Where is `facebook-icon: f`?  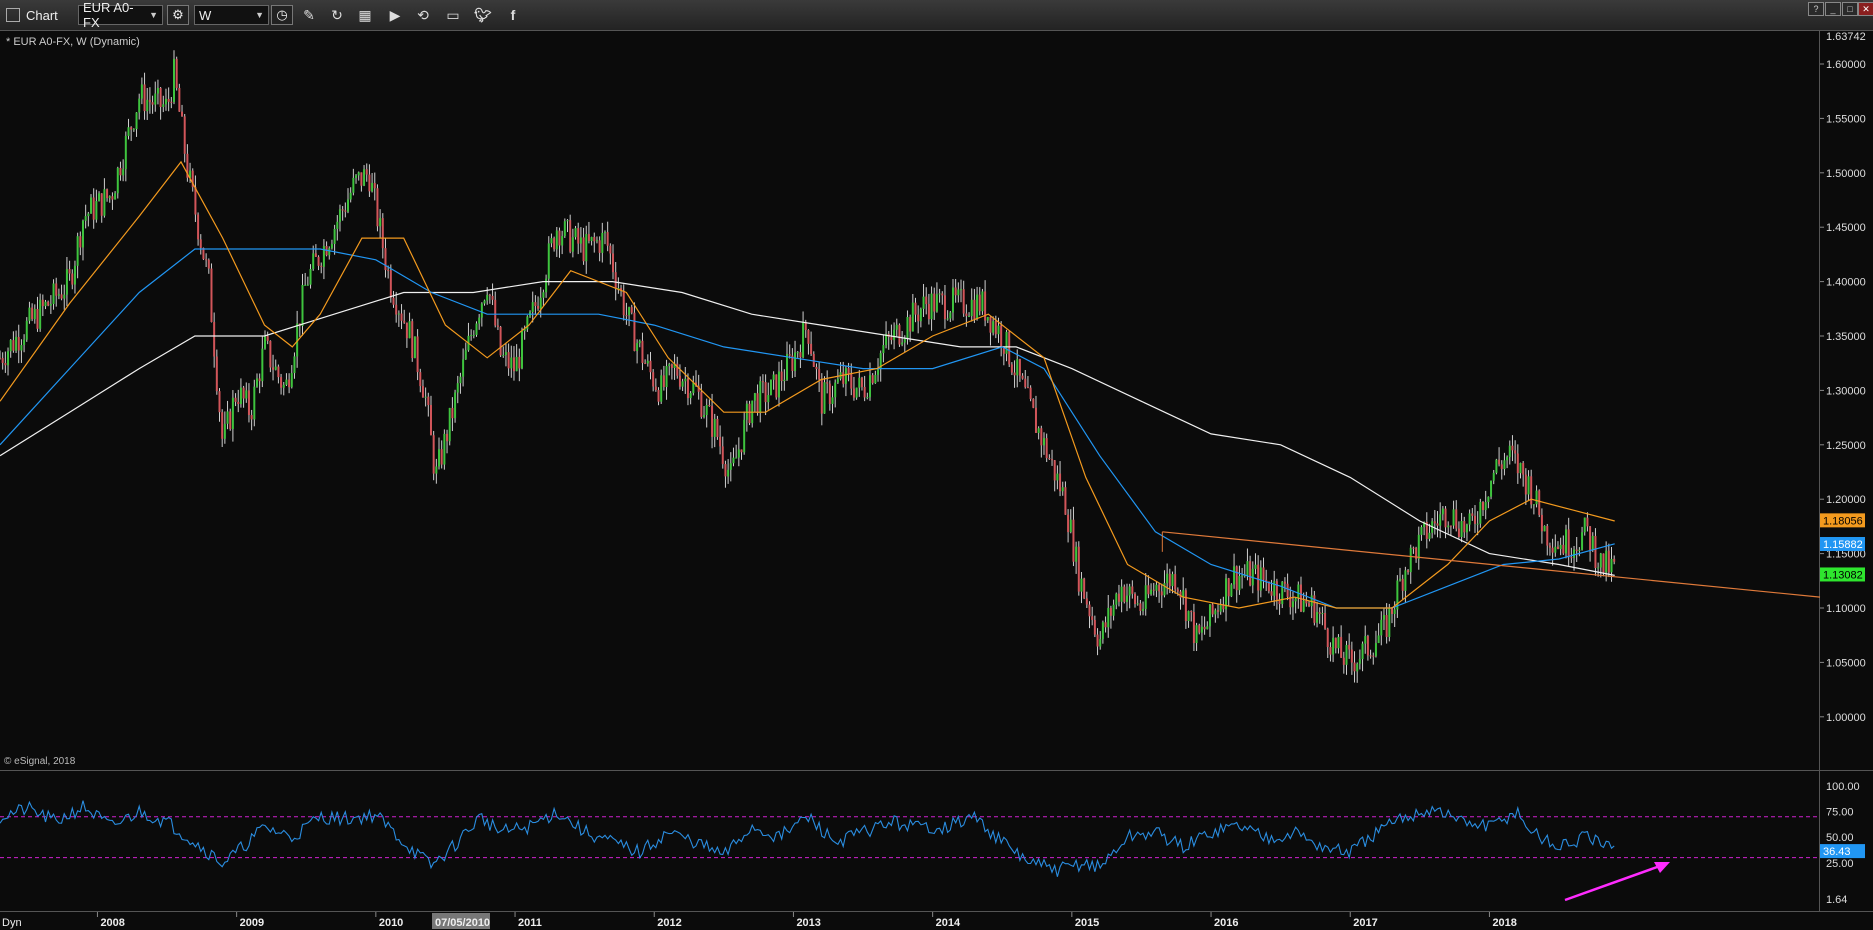
facebook-icon: f is located at coordinates (513, 15).